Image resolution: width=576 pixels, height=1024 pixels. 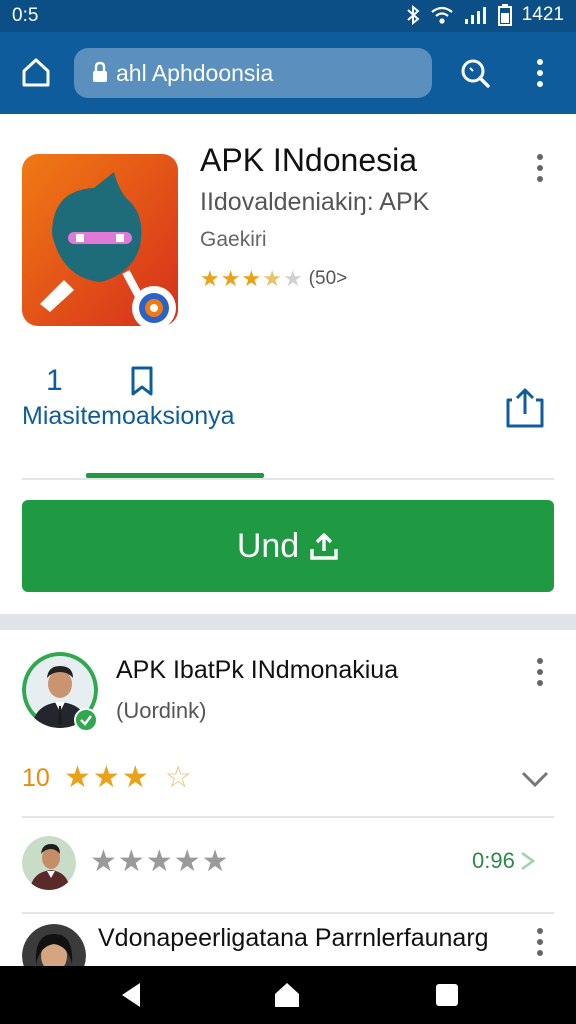 What do you see at coordinates (86, 720) in the screenshot?
I see `verified-badge-icon` at bounding box center [86, 720].